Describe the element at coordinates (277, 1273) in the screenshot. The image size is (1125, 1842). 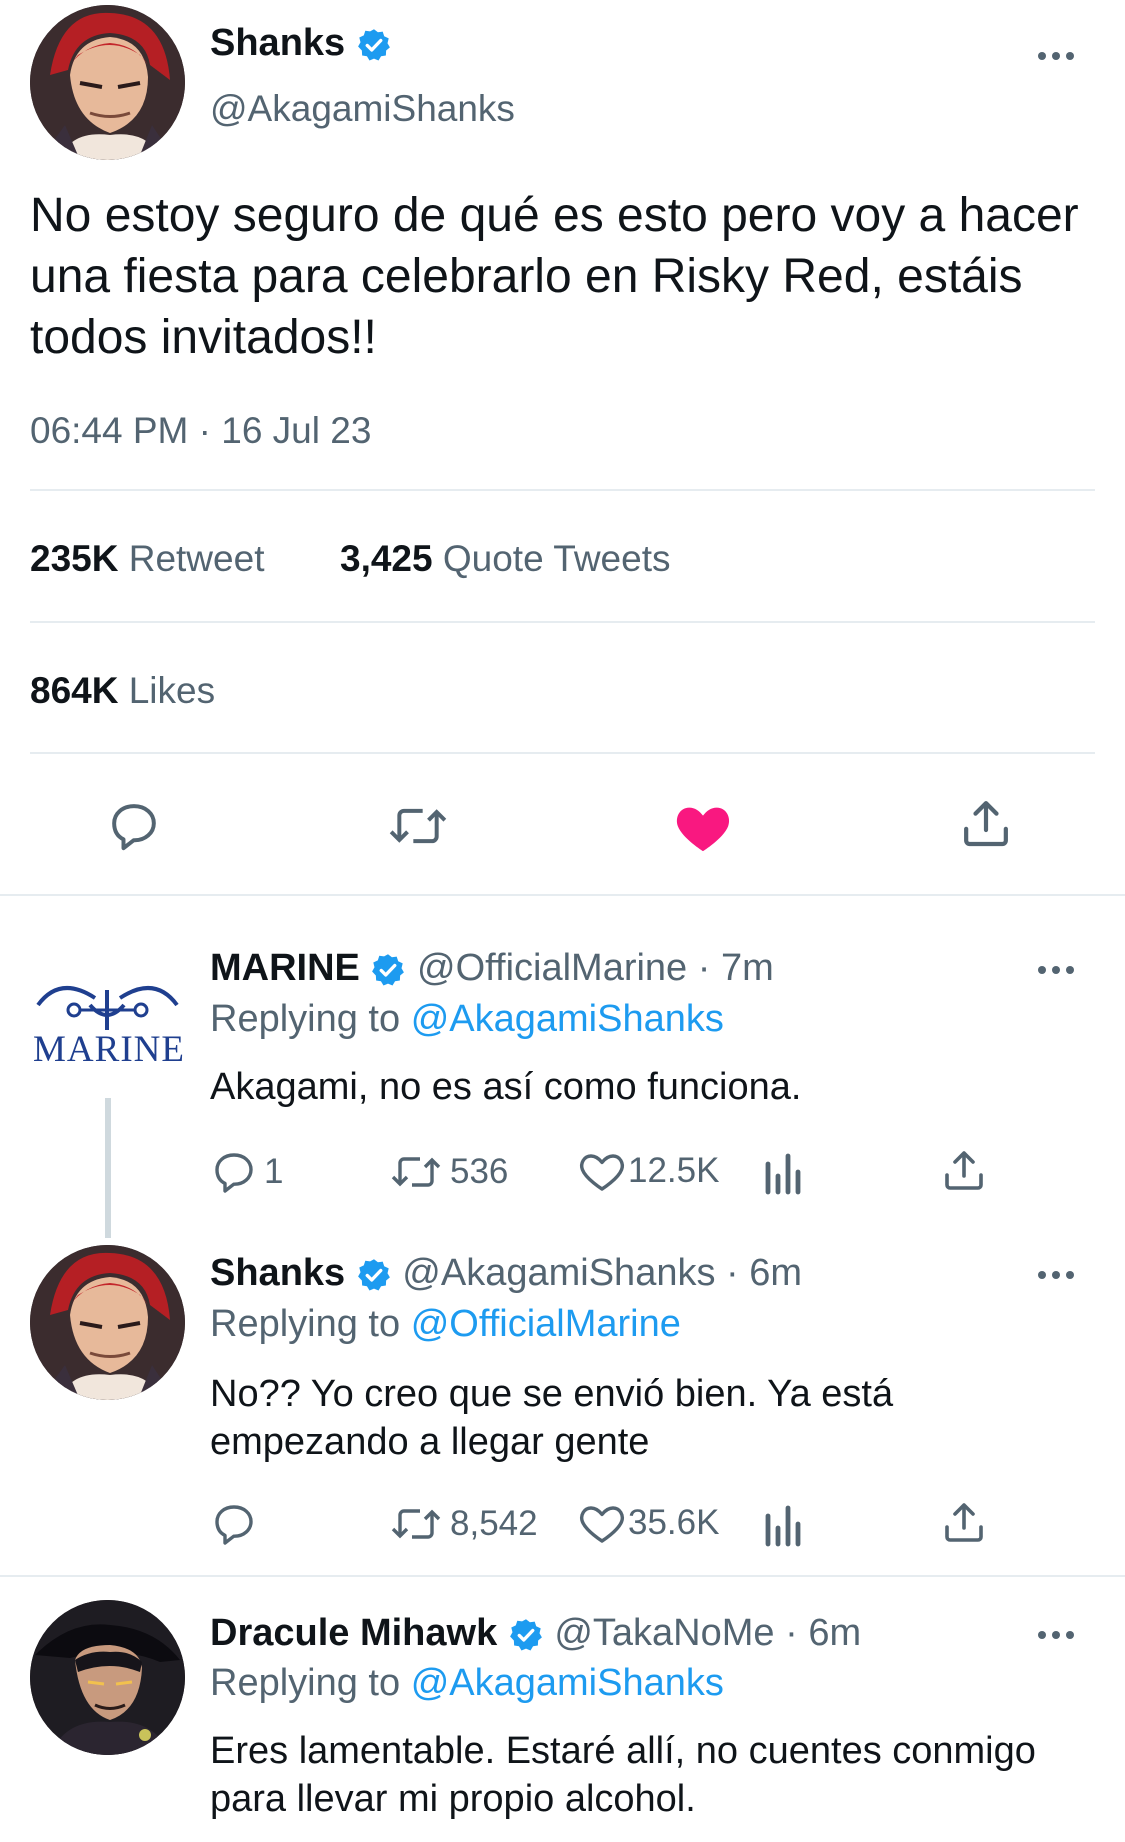
I see `reply-author-name: Shanks` at that location.